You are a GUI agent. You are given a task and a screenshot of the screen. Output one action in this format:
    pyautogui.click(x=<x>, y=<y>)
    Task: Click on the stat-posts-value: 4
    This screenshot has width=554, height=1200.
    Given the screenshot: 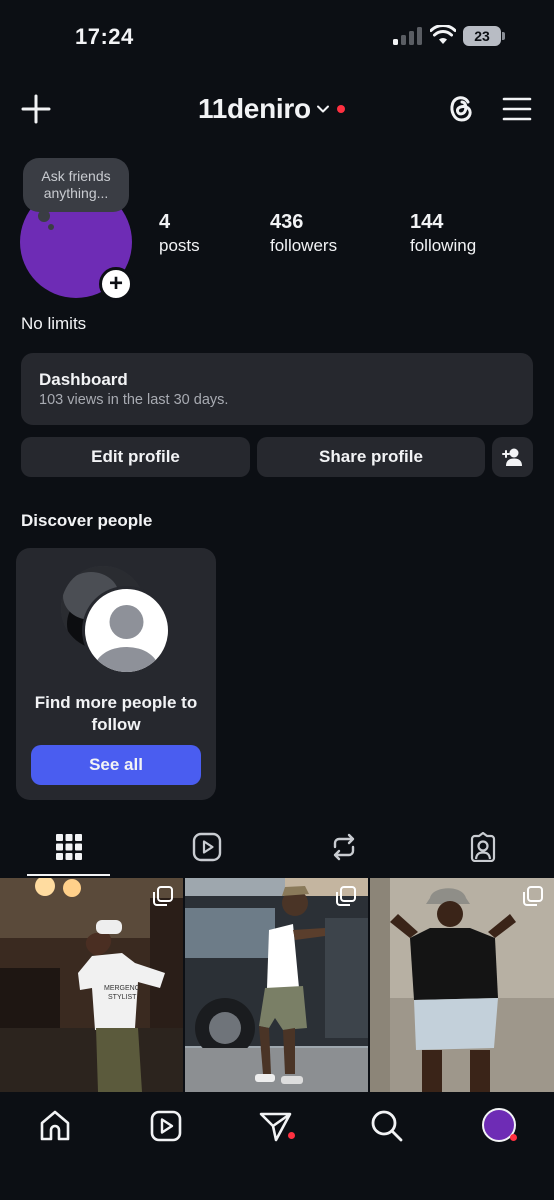 What is the action you would take?
    pyautogui.click(x=165, y=222)
    